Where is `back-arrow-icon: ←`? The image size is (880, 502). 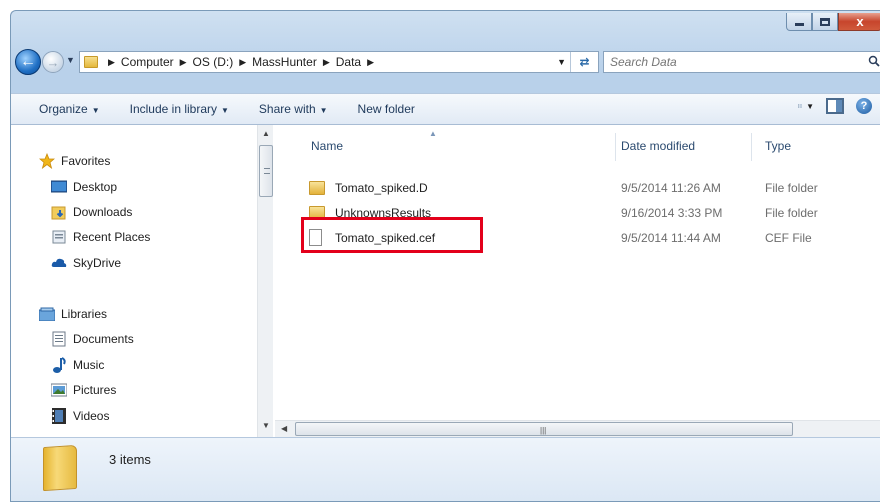 back-arrow-icon: ← is located at coordinates (28, 61).